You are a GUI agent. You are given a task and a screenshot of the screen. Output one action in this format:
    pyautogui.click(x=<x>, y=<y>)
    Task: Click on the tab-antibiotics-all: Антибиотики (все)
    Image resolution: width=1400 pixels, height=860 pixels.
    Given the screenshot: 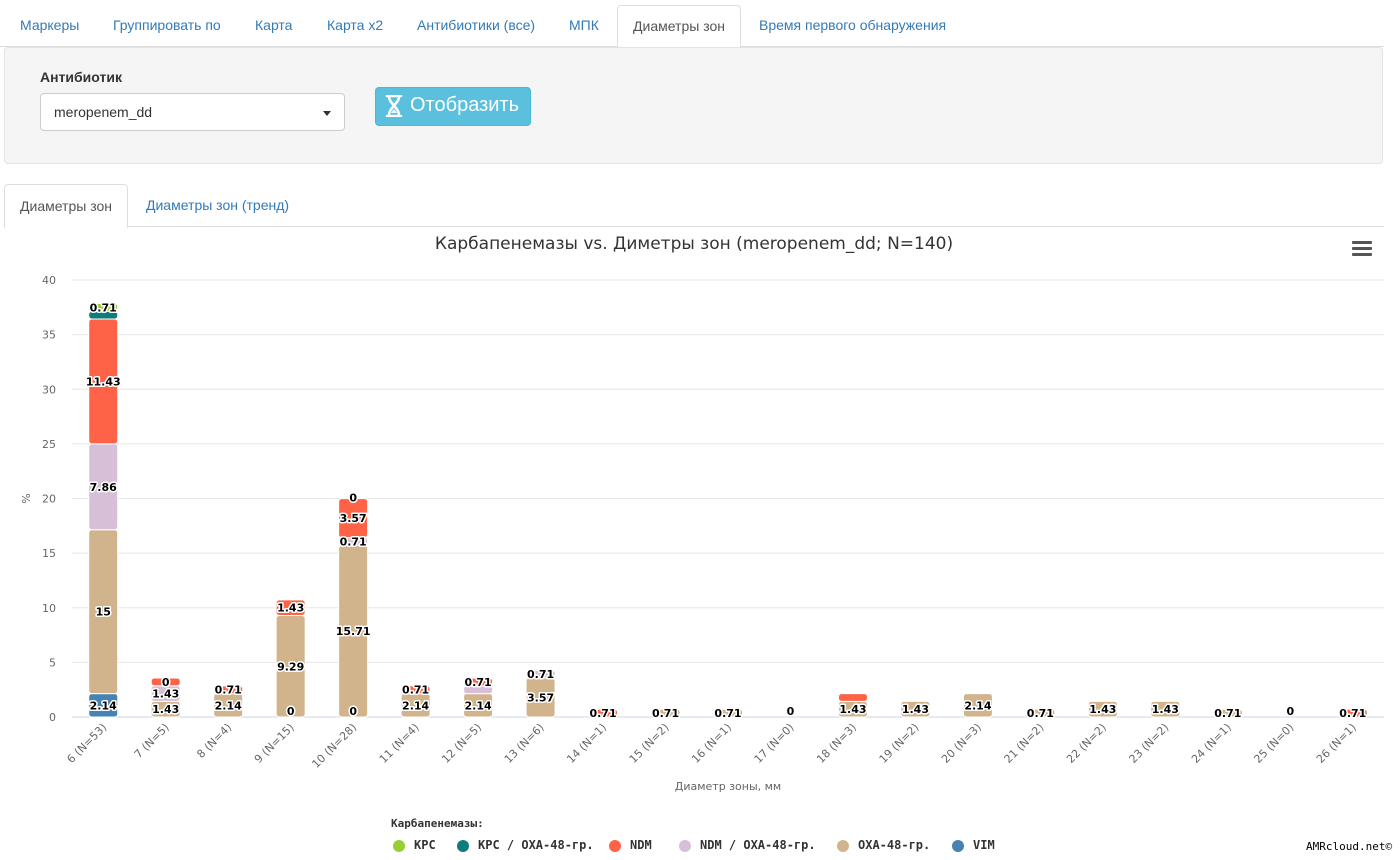 What is the action you would take?
    pyautogui.click(x=476, y=26)
    